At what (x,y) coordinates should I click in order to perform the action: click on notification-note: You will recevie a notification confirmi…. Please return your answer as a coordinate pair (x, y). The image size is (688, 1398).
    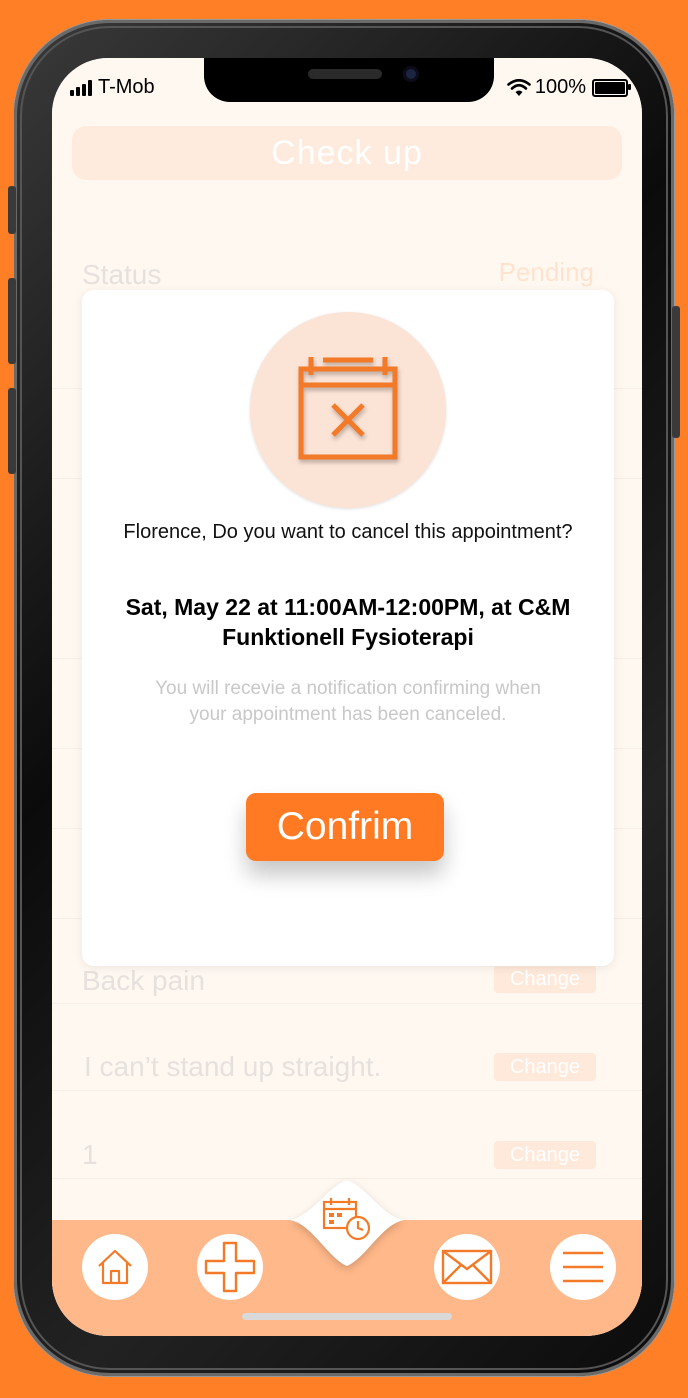
    Looking at the image, I should click on (348, 701).